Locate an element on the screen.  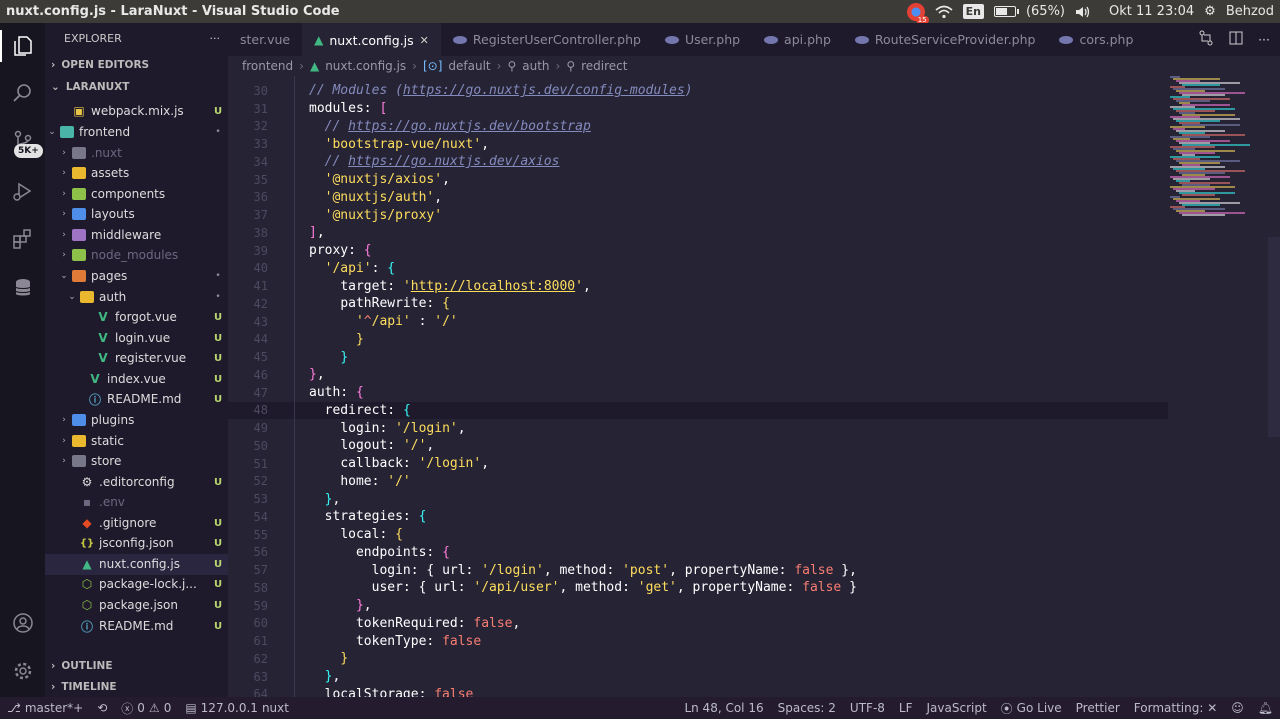
tree-item: ⚙ .editorconfig U is located at coordinates (136, 482).